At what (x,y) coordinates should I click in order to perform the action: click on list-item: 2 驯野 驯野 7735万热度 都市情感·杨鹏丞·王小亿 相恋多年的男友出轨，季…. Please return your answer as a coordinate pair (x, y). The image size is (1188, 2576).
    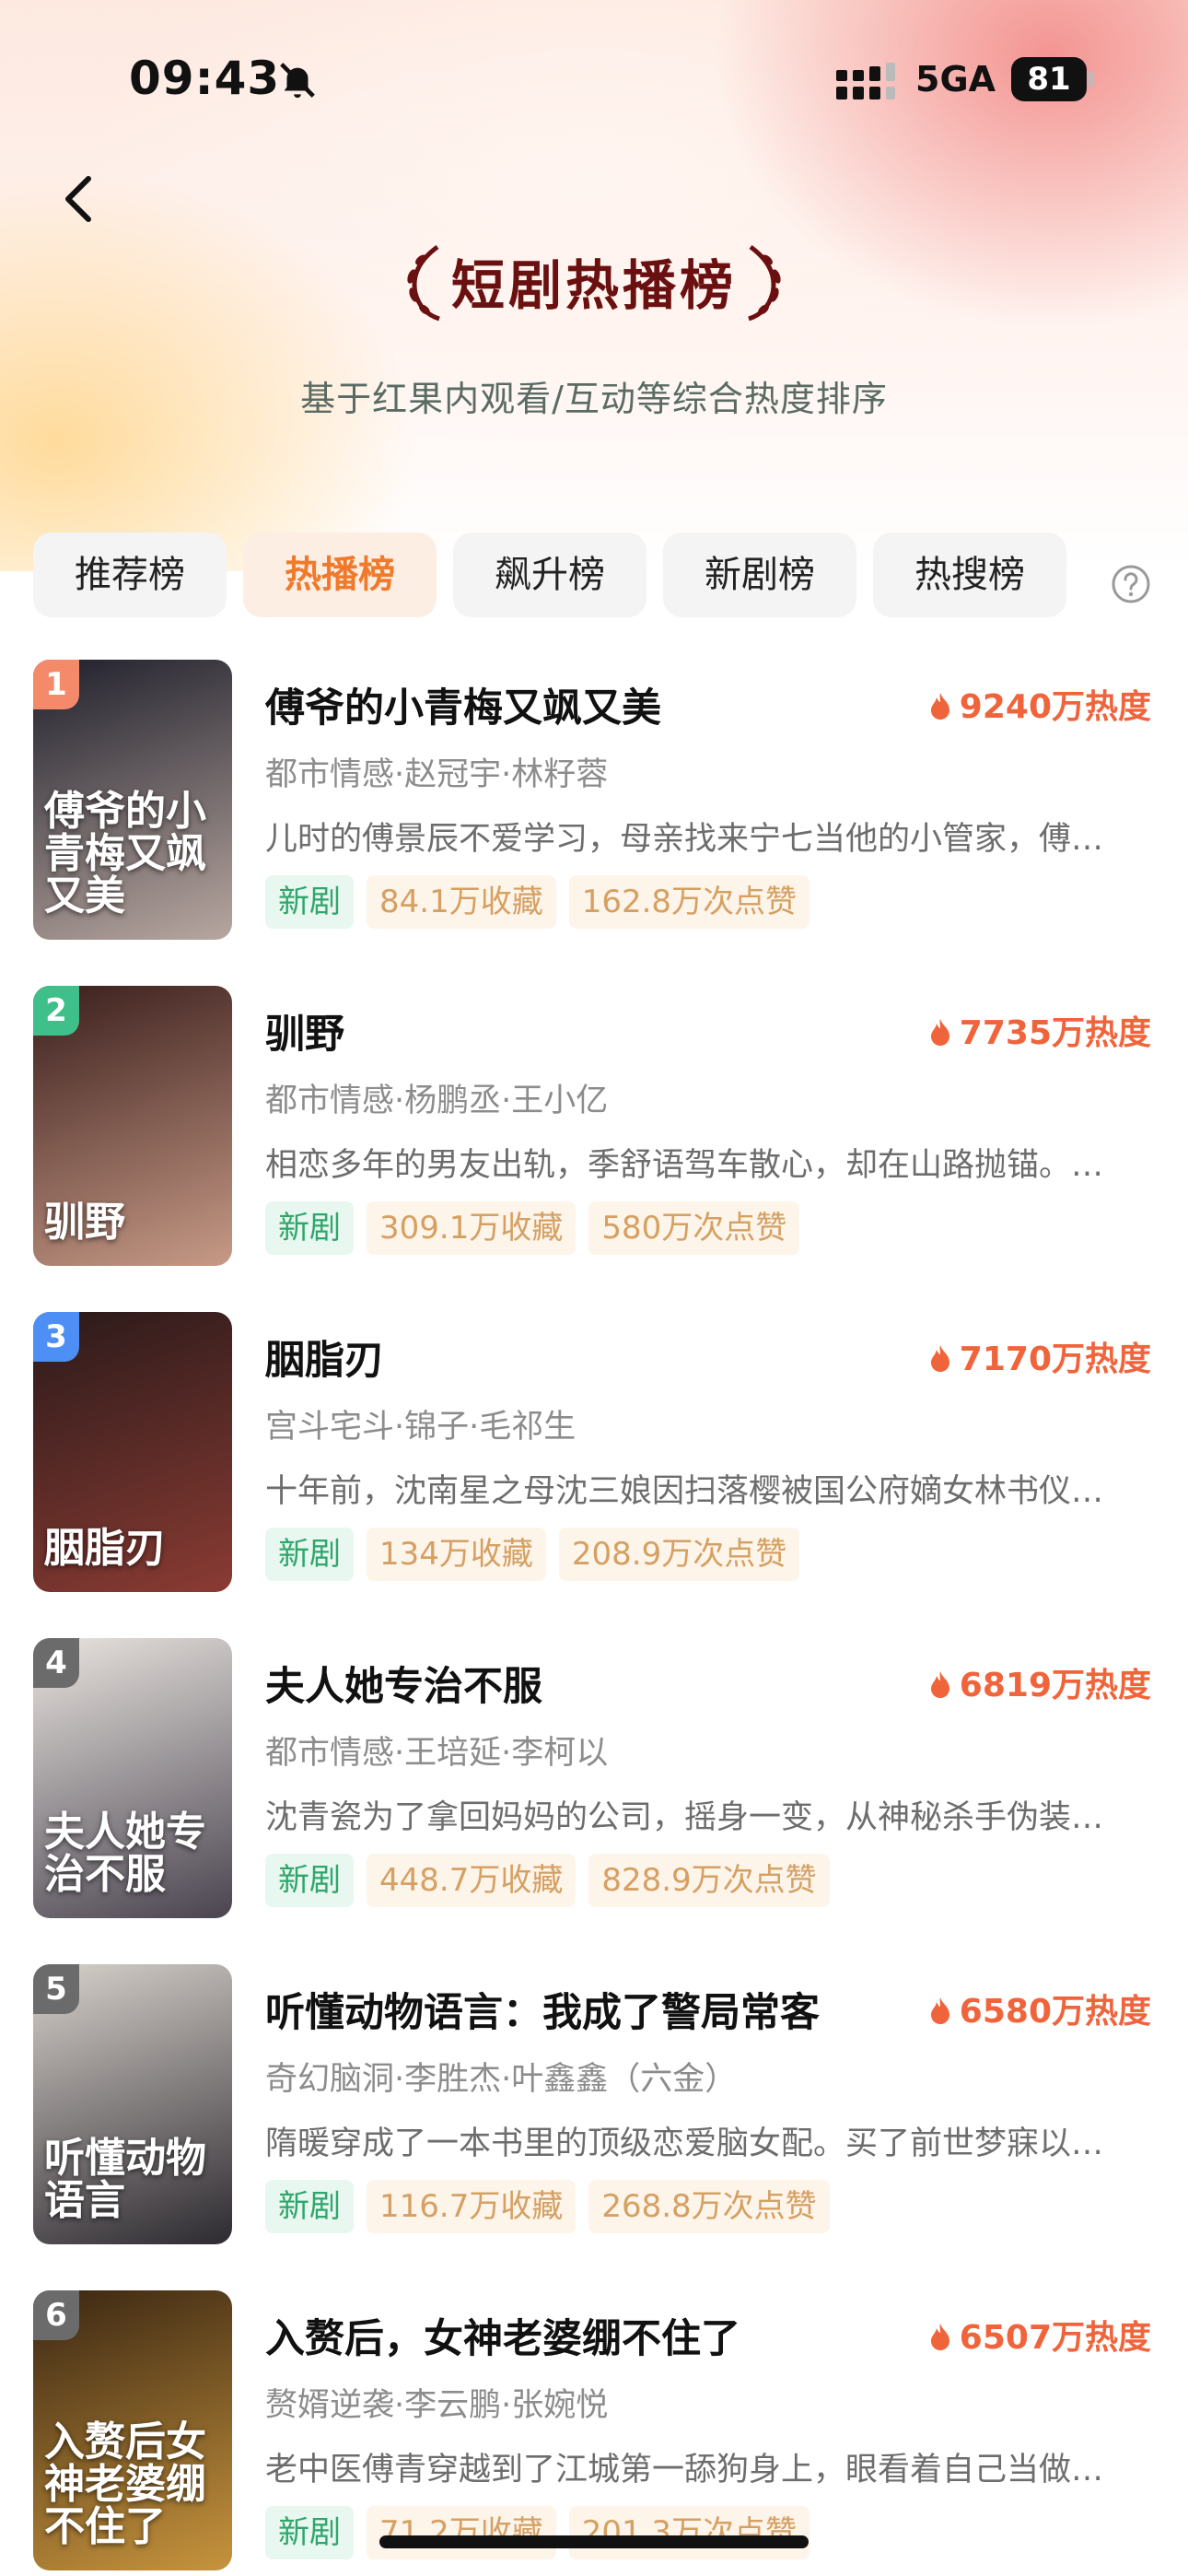
    Looking at the image, I should click on (594, 1125).